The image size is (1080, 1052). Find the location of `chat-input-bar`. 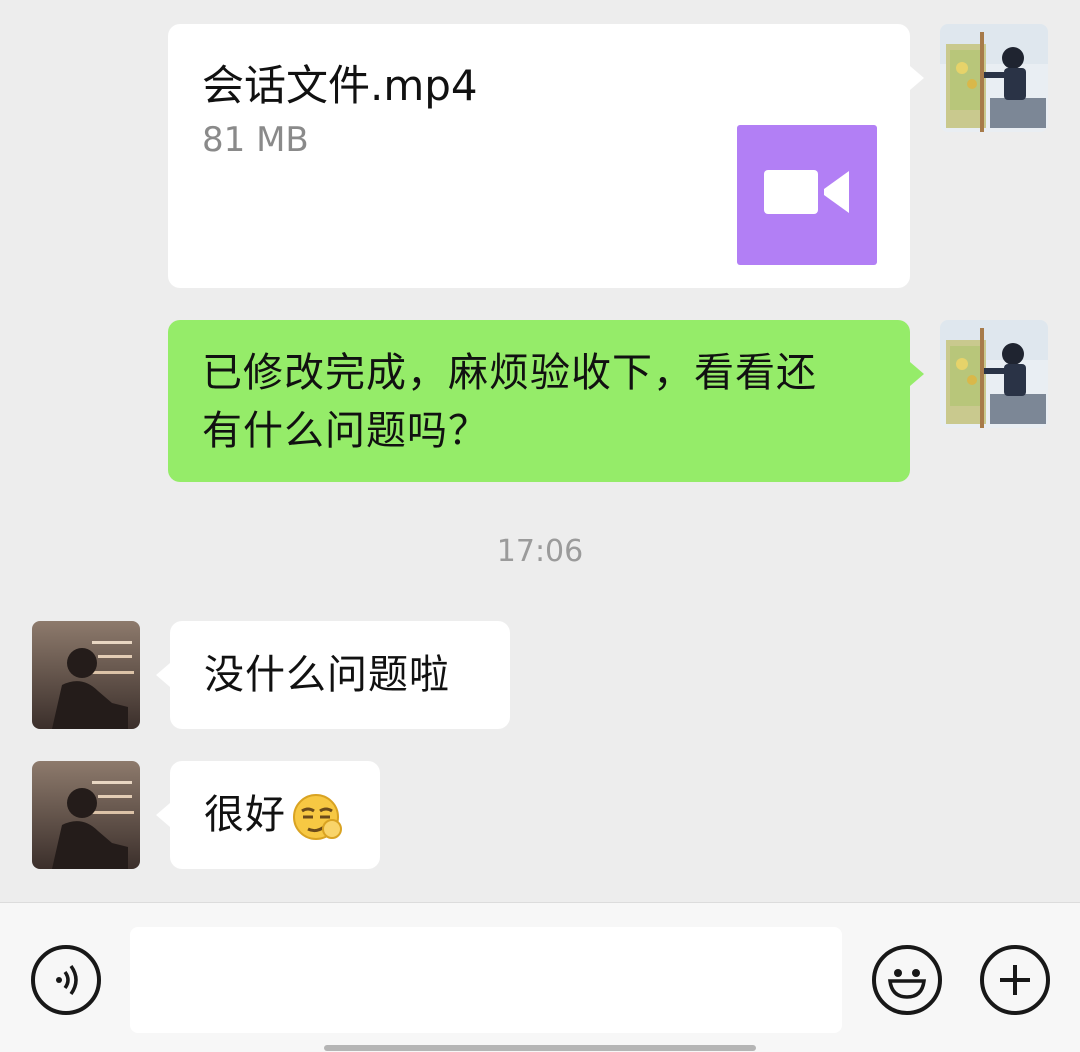

chat-input-bar is located at coordinates (540, 977).